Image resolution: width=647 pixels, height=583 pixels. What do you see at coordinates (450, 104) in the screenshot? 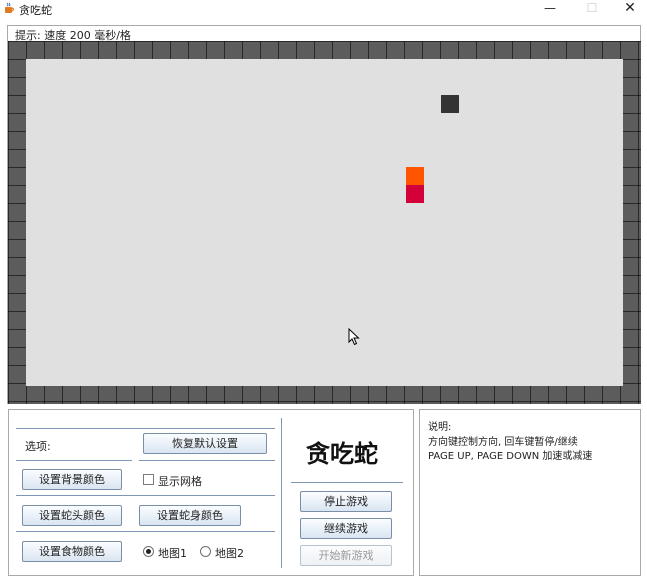
I see `food-block` at bounding box center [450, 104].